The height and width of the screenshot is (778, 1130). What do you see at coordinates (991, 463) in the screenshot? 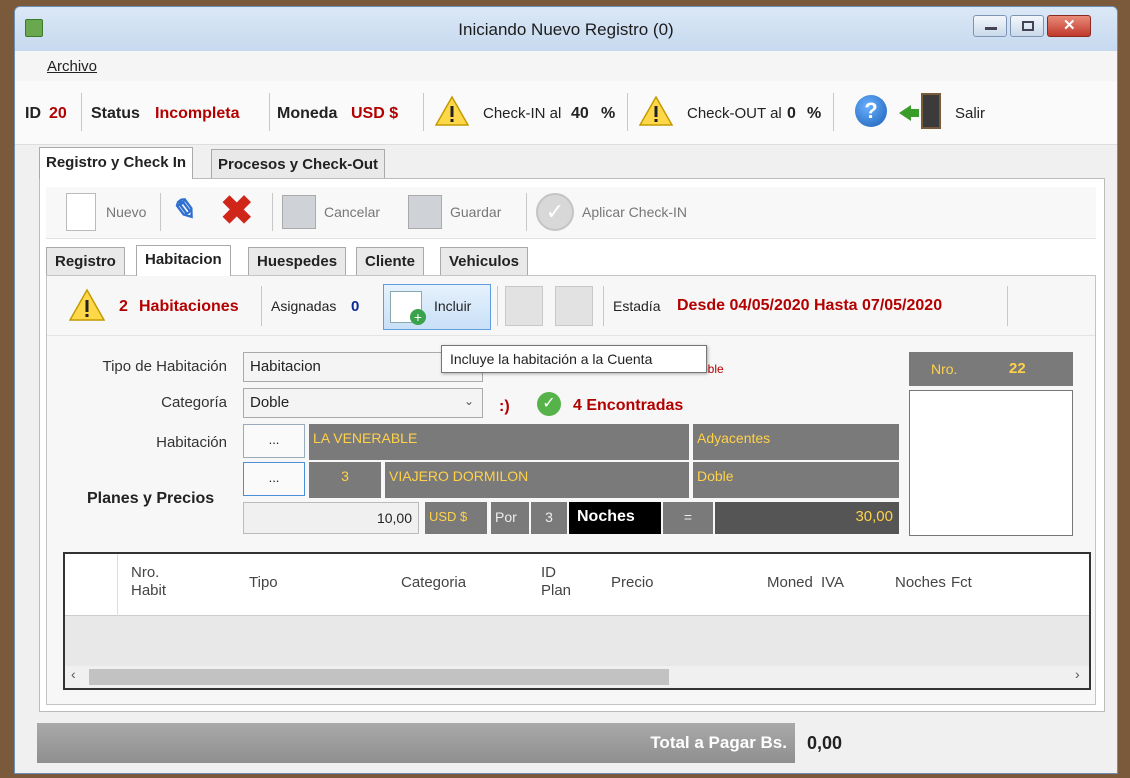
I see `room-preview-box` at bounding box center [991, 463].